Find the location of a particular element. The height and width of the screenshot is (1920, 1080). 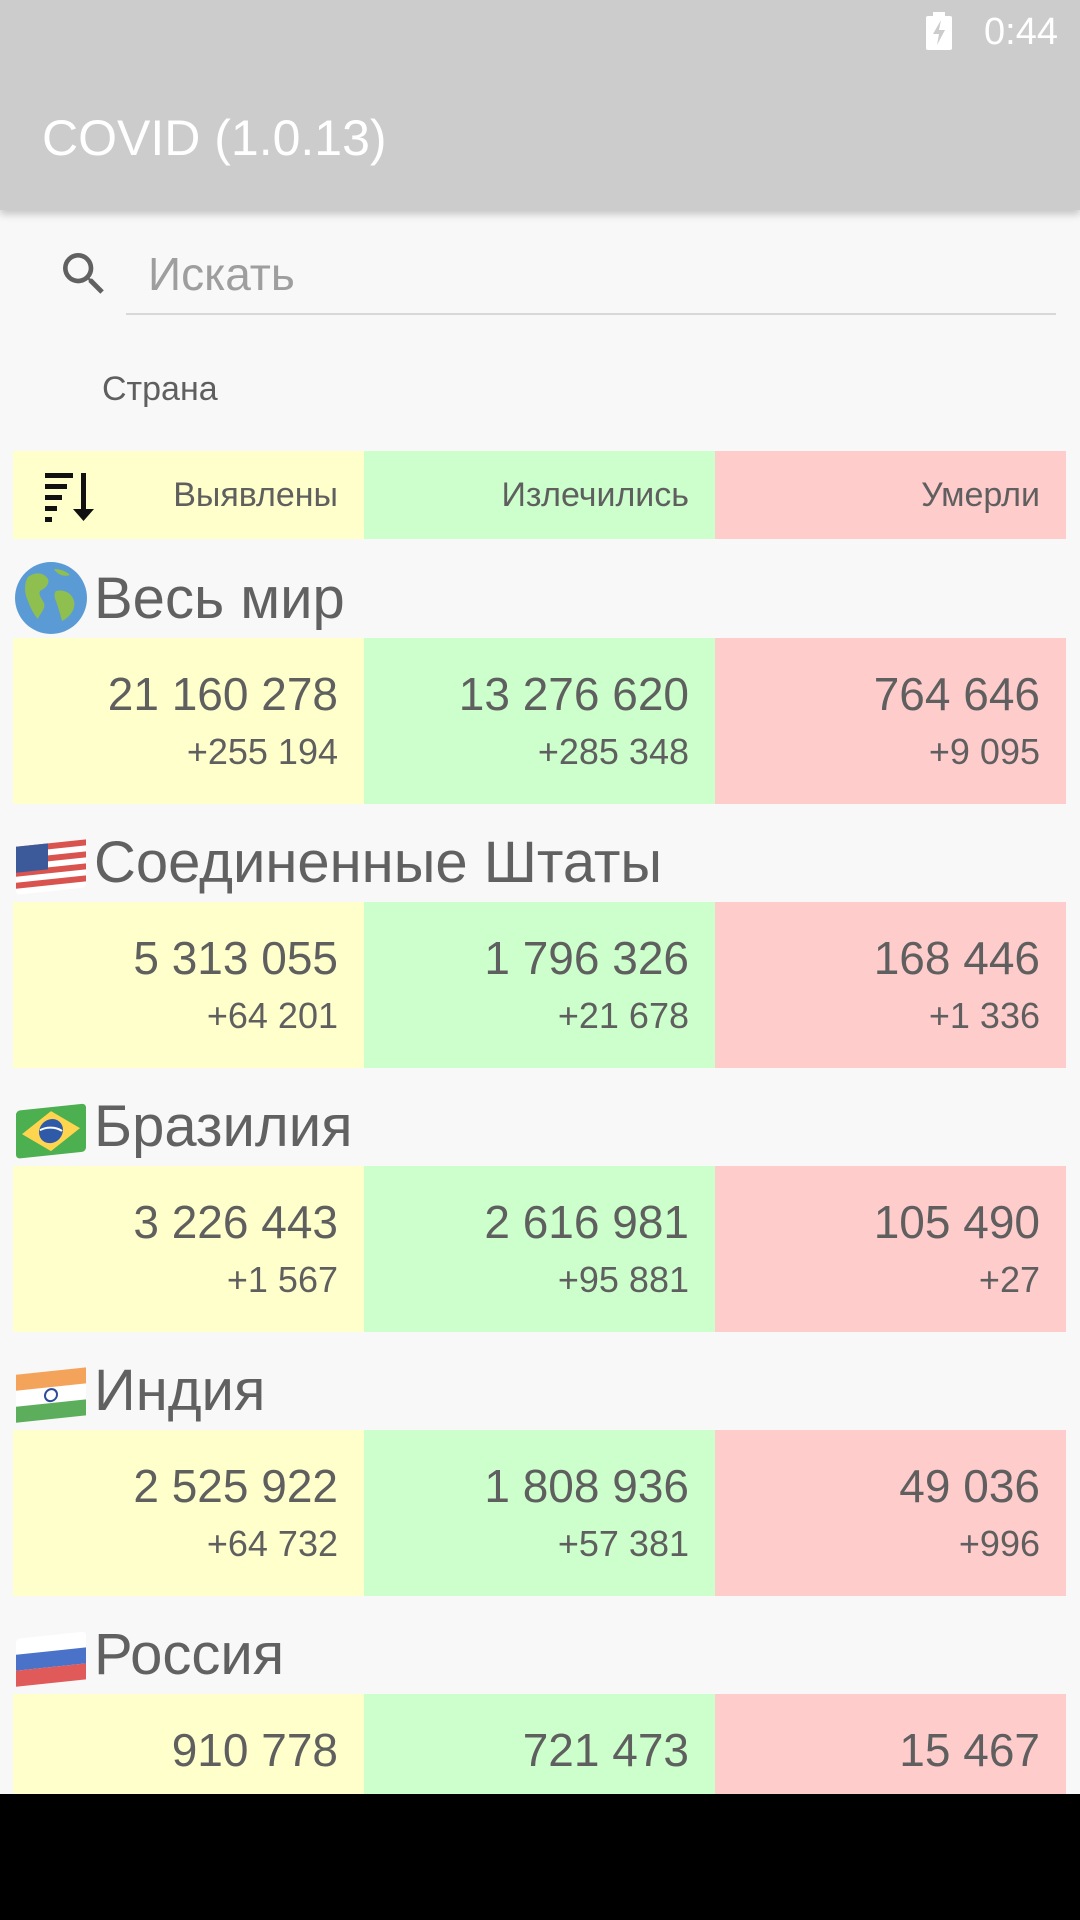

recovered-delta: +57 381 is located at coordinates (623, 1543).